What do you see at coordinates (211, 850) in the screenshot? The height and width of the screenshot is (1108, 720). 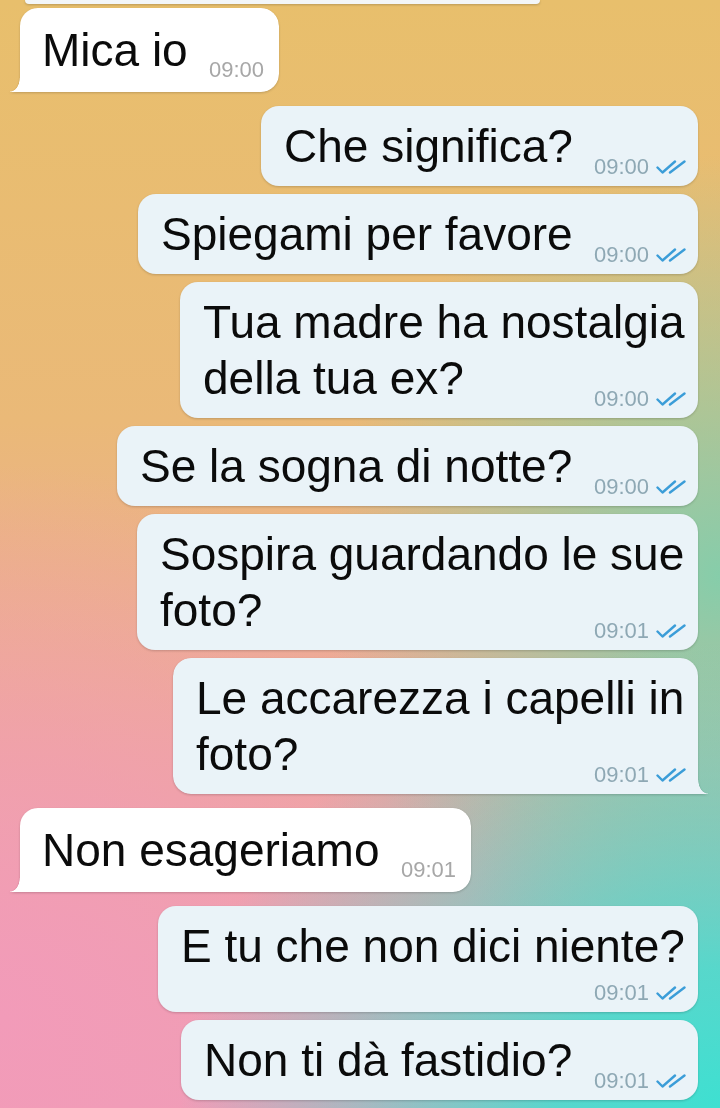 I see `message-text: Non esageriamo` at bounding box center [211, 850].